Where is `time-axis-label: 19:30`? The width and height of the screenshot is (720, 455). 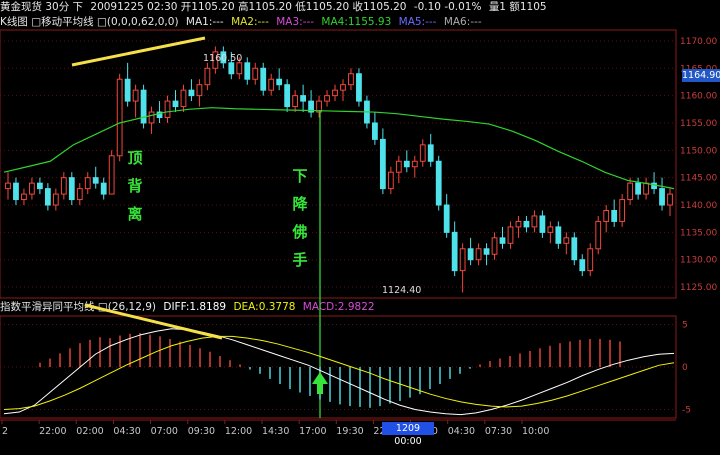 time-axis-label: 19:30 is located at coordinates (349, 431).